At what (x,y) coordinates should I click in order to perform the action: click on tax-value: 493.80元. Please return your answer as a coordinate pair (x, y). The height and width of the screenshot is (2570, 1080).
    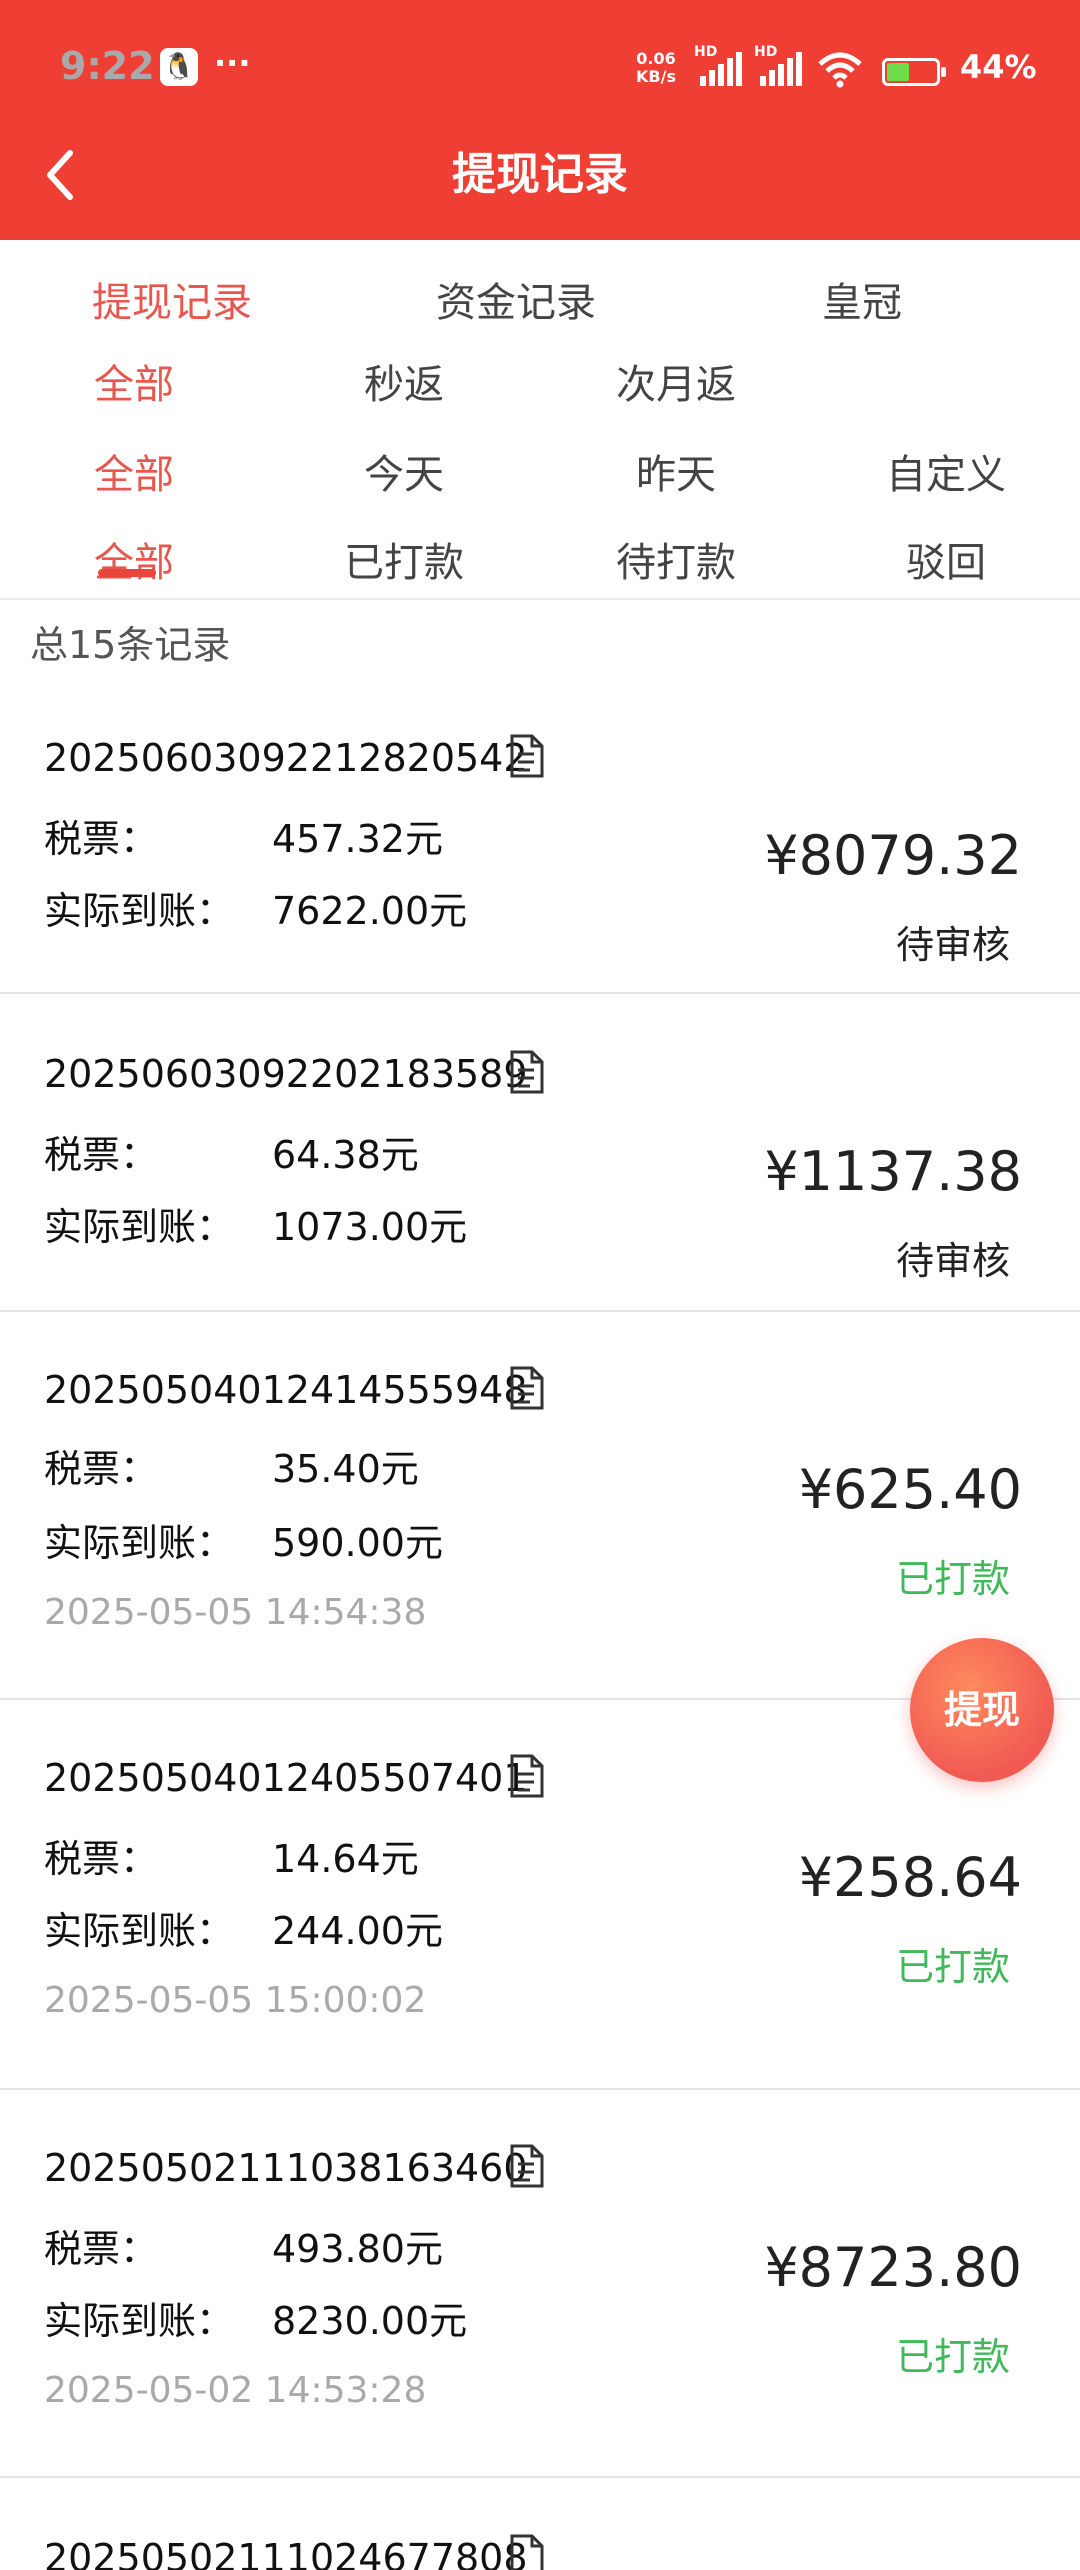
    Looking at the image, I should click on (357, 2249).